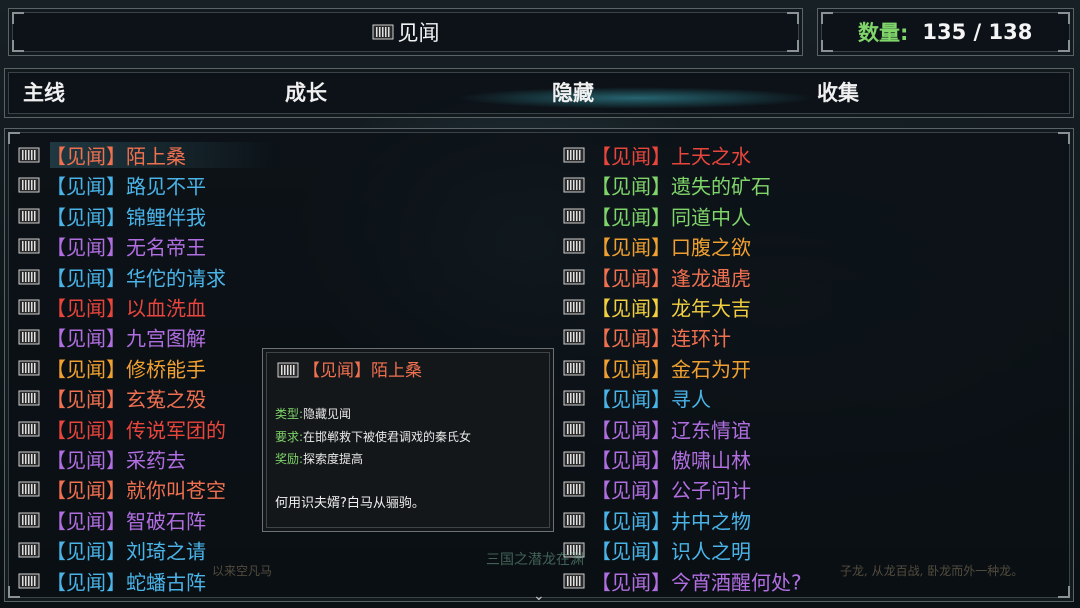 The height and width of the screenshot is (608, 1080). I want to click on entry-item: 【见闻】玄菟之殁, so click(112, 398).